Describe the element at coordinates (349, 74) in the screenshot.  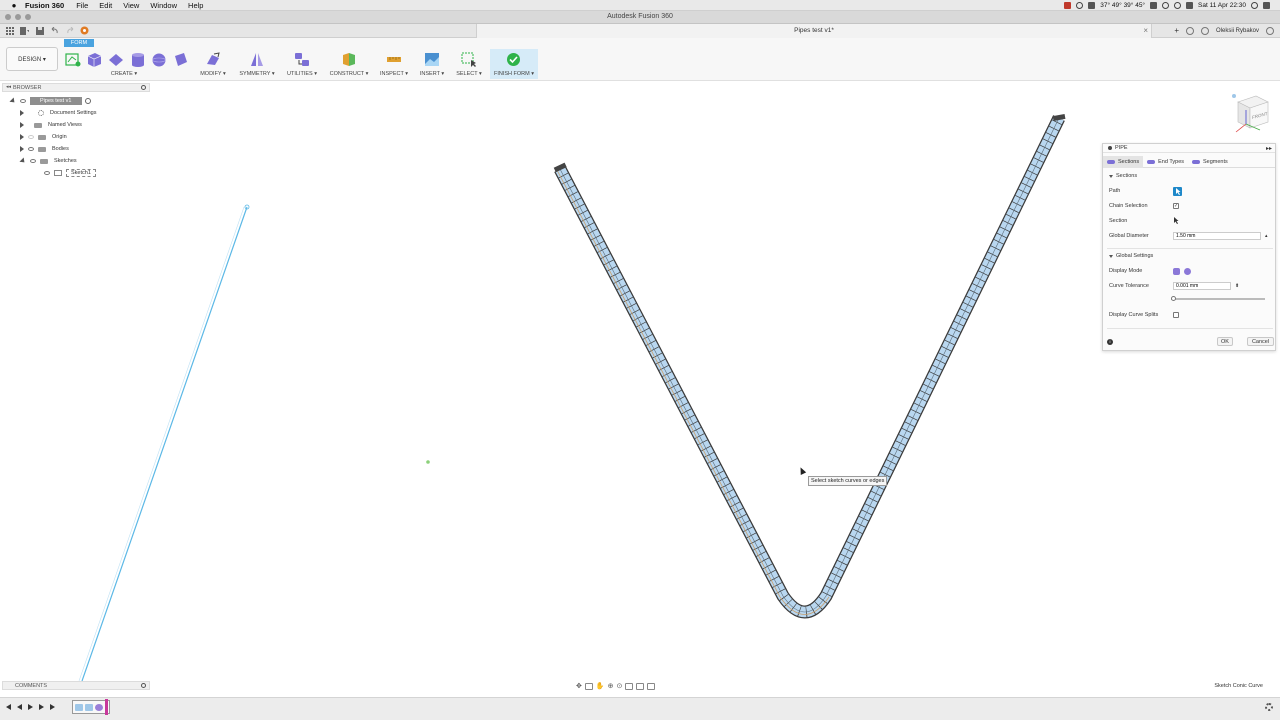
I see `construct-menu: CONSTRUCT ▾` at that location.